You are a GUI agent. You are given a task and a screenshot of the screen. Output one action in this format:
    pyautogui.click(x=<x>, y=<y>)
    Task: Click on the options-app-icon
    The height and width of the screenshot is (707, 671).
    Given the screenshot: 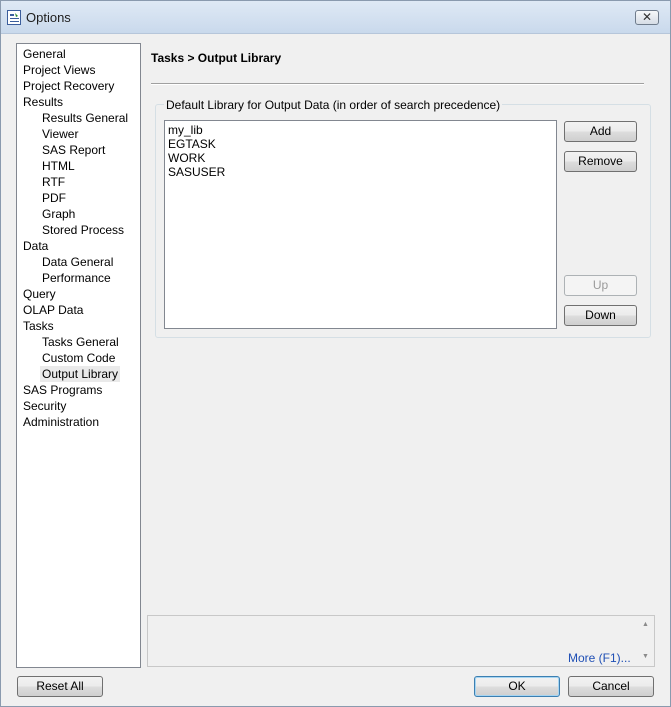 What is the action you would take?
    pyautogui.click(x=14, y=17)
    